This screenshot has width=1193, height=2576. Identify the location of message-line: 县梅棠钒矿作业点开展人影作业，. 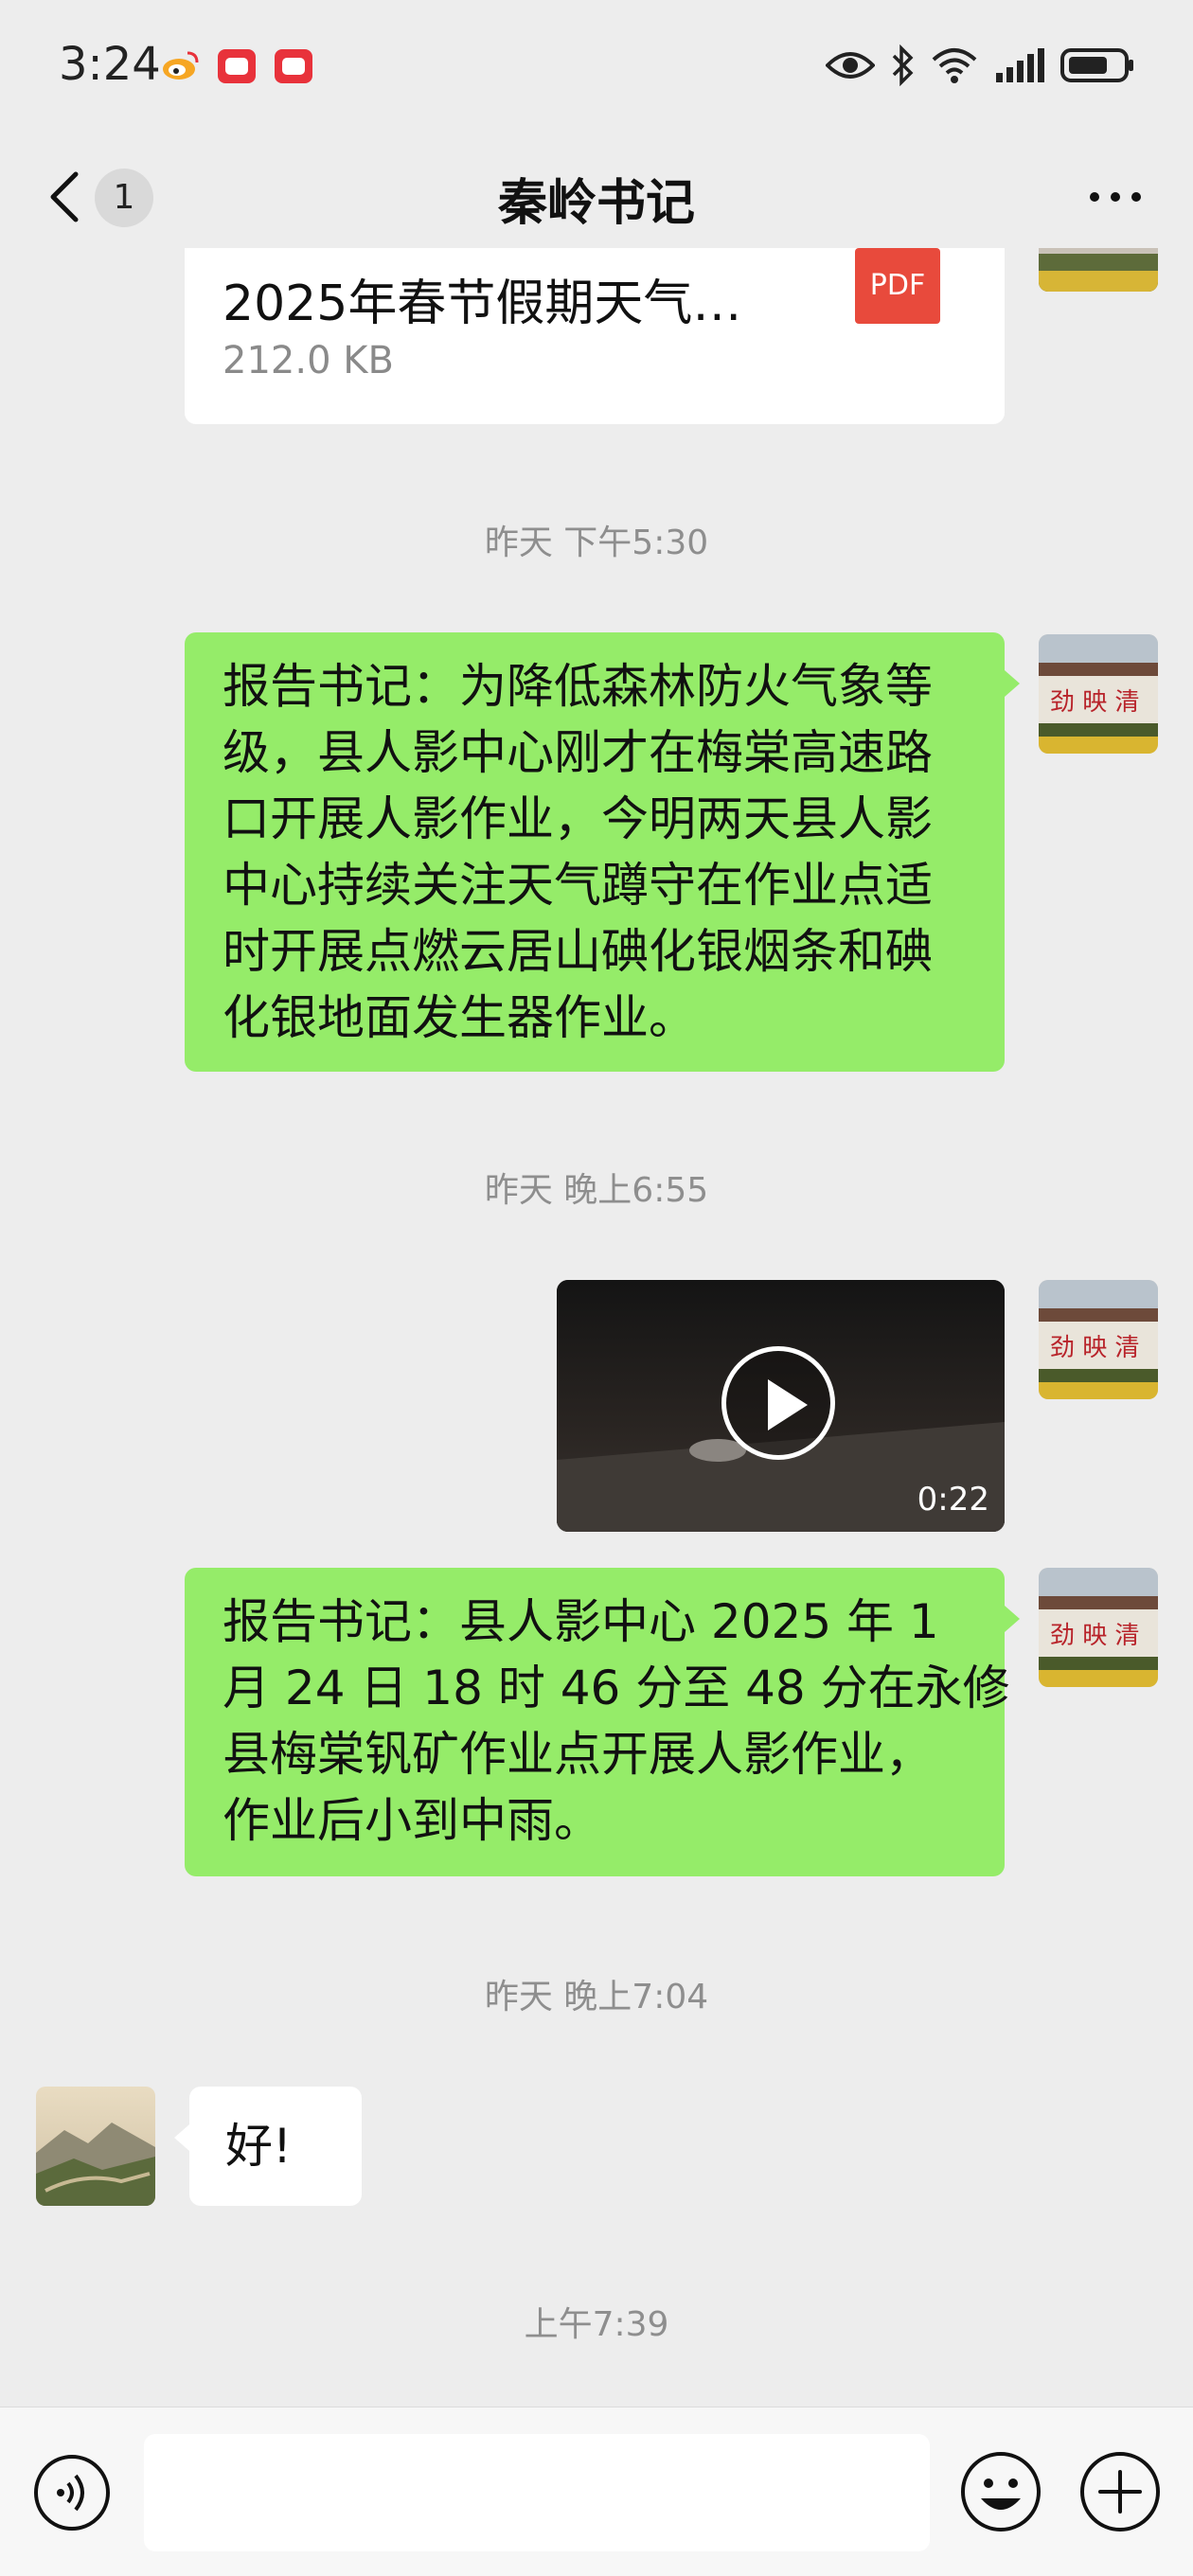
(578, 1754).